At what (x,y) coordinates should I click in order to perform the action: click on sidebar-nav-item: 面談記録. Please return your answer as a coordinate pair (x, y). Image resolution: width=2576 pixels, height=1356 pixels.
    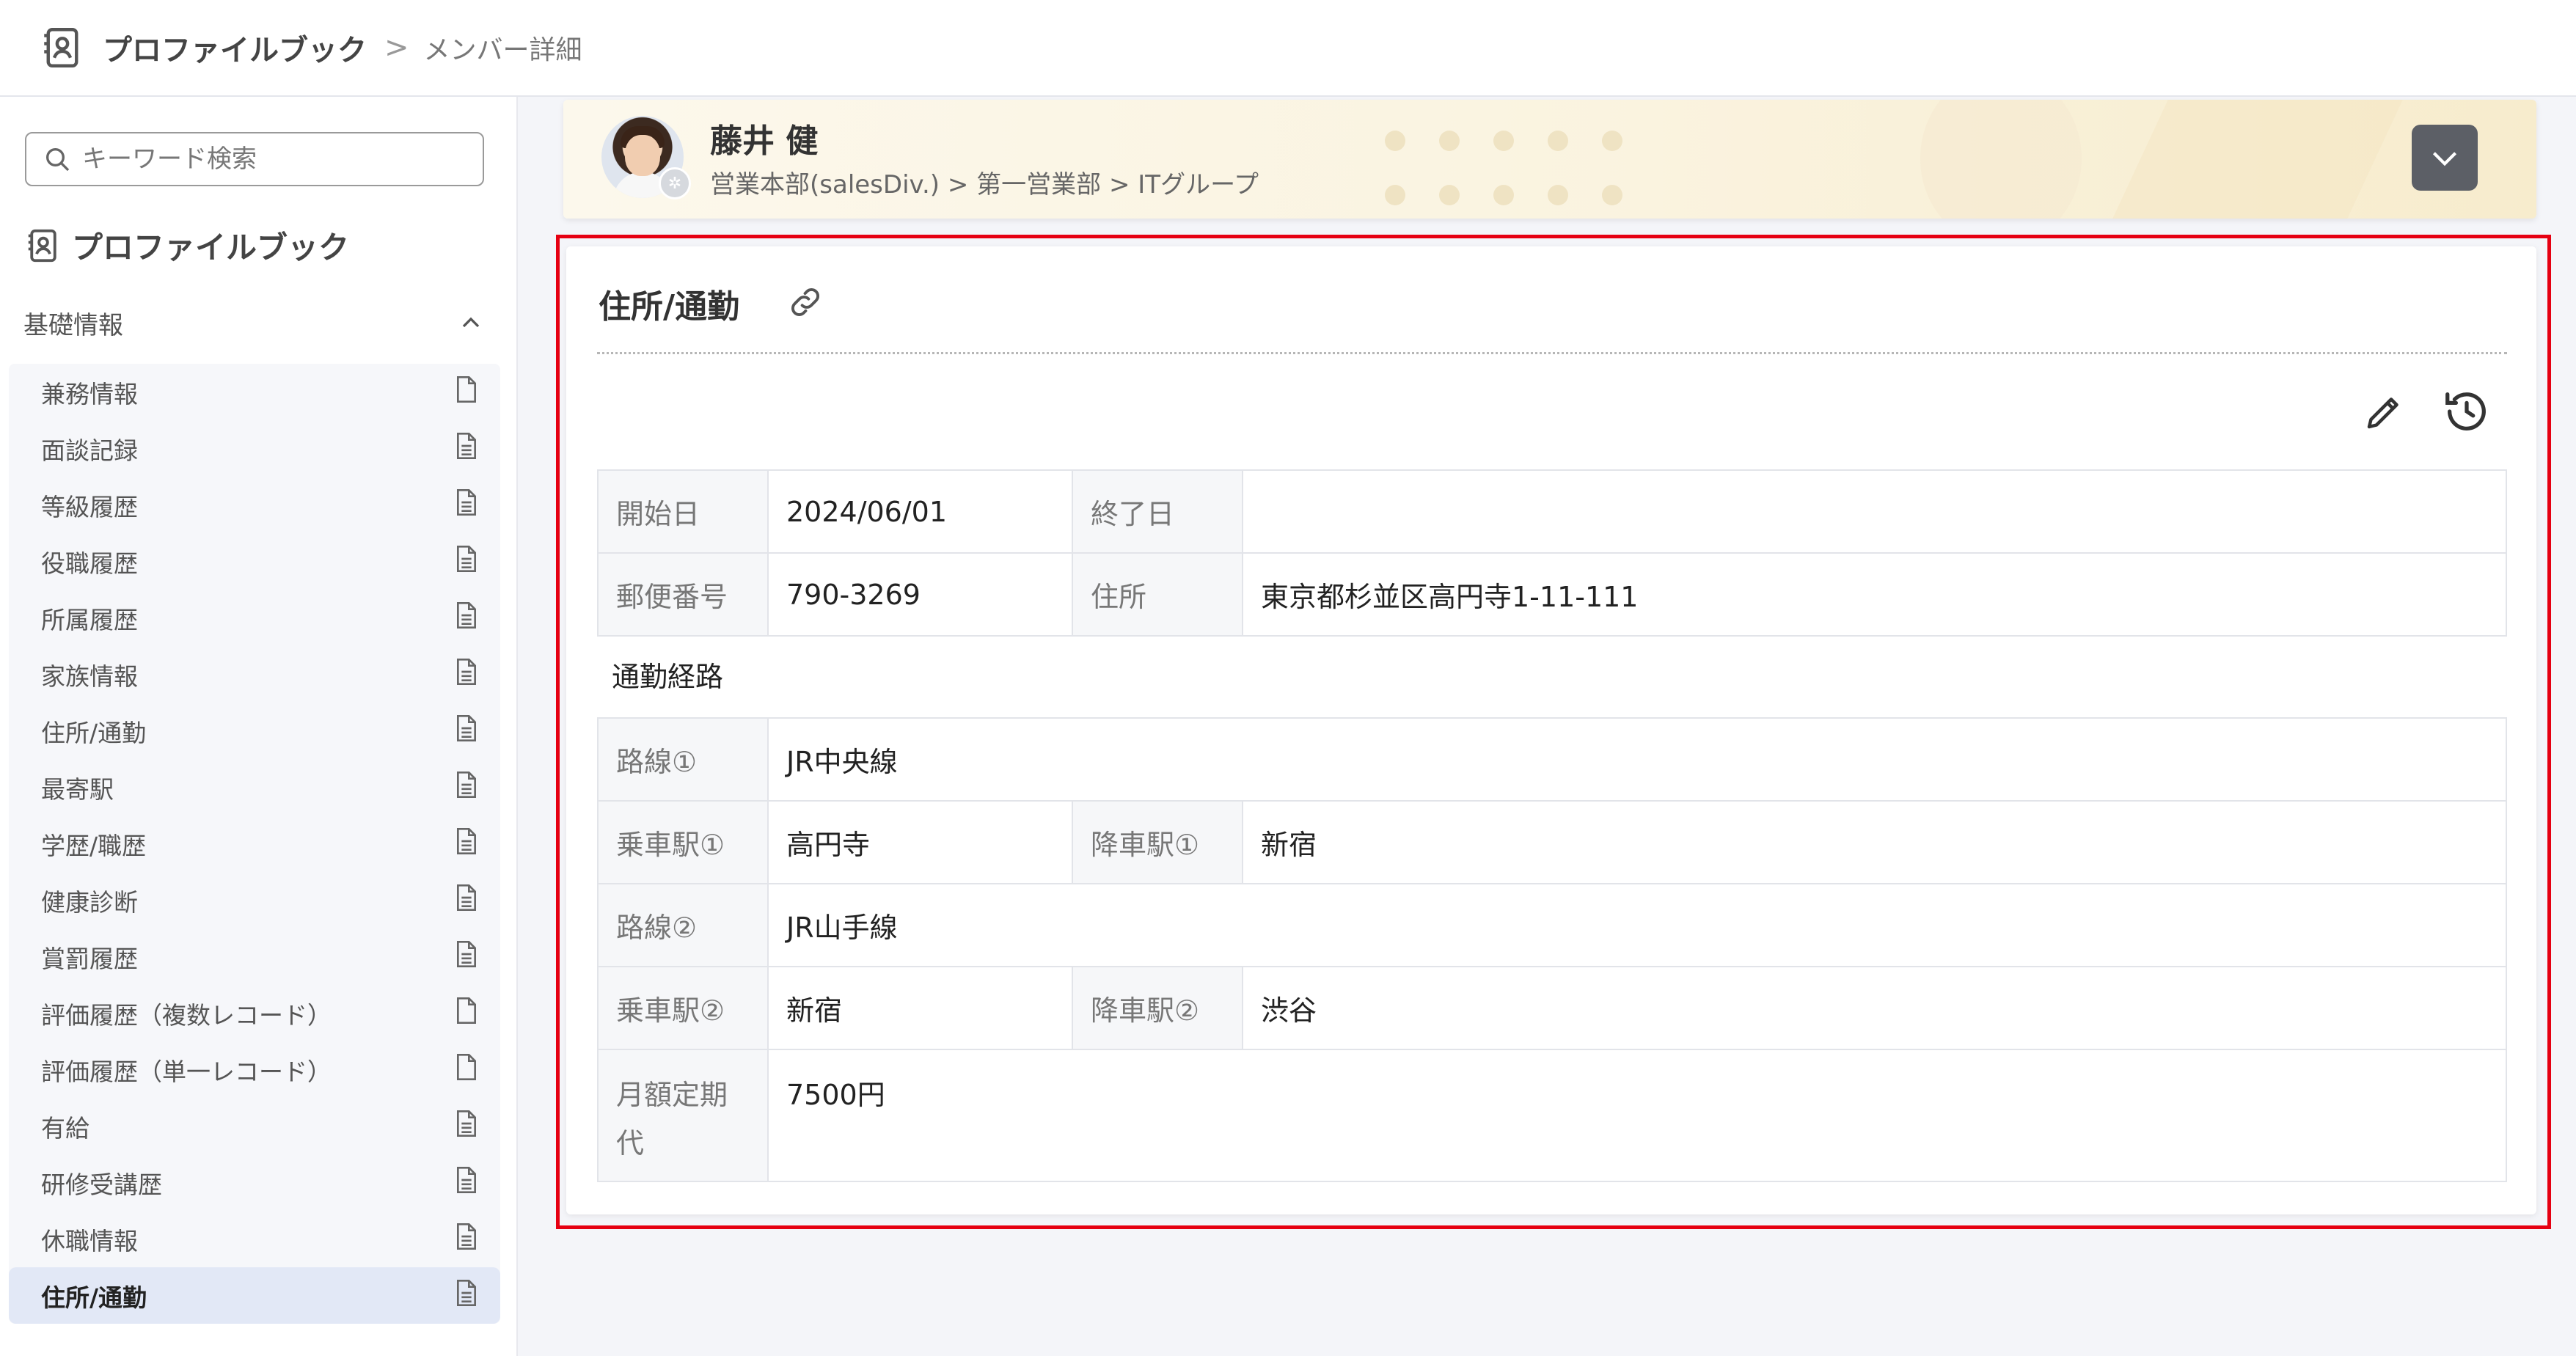
    Looking at the image, I should click on (255, 449).